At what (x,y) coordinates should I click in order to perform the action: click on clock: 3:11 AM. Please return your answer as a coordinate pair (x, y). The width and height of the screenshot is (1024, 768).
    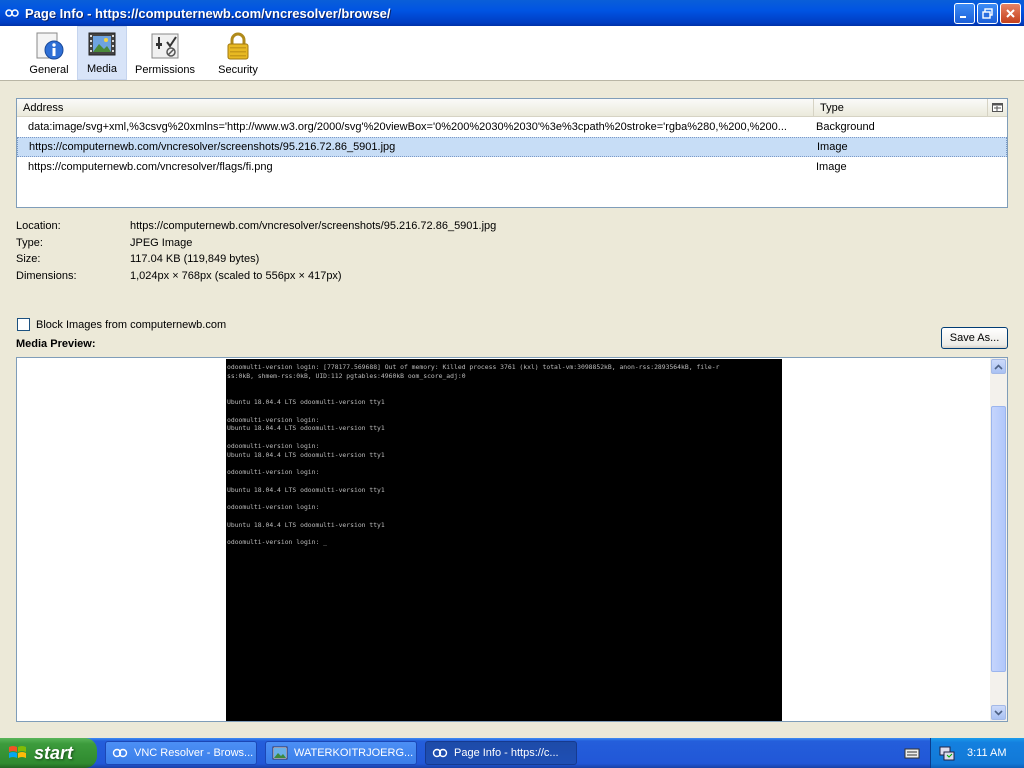
    Looking at the image, I should click on (987, 753).